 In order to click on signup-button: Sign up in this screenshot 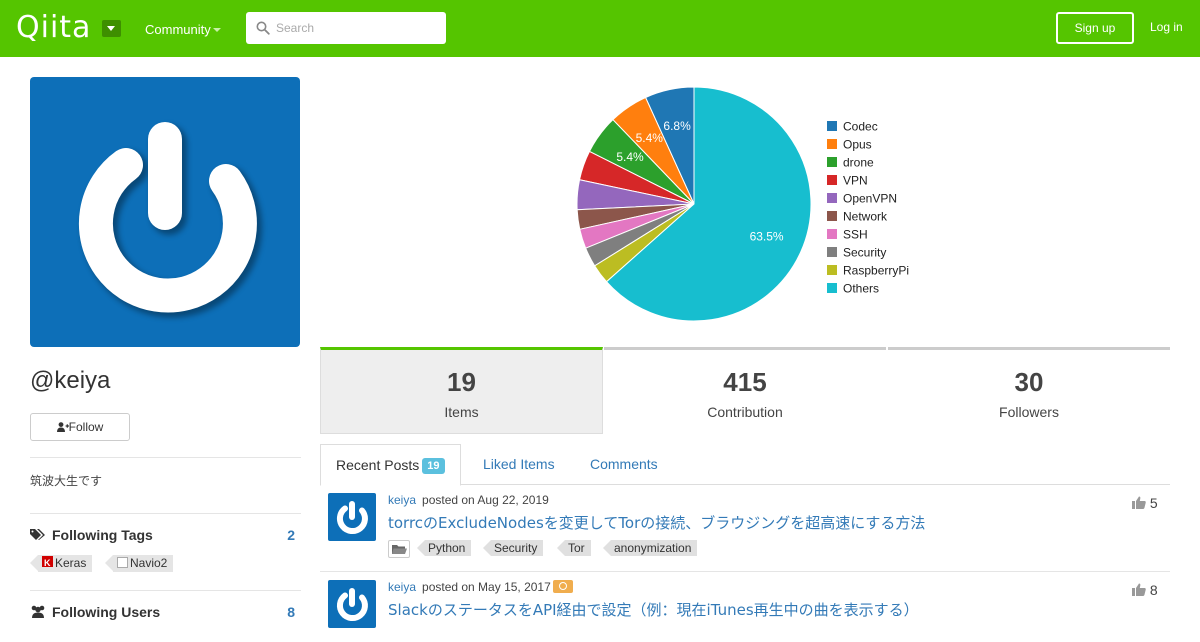, I will do `click(1095, 28)`.